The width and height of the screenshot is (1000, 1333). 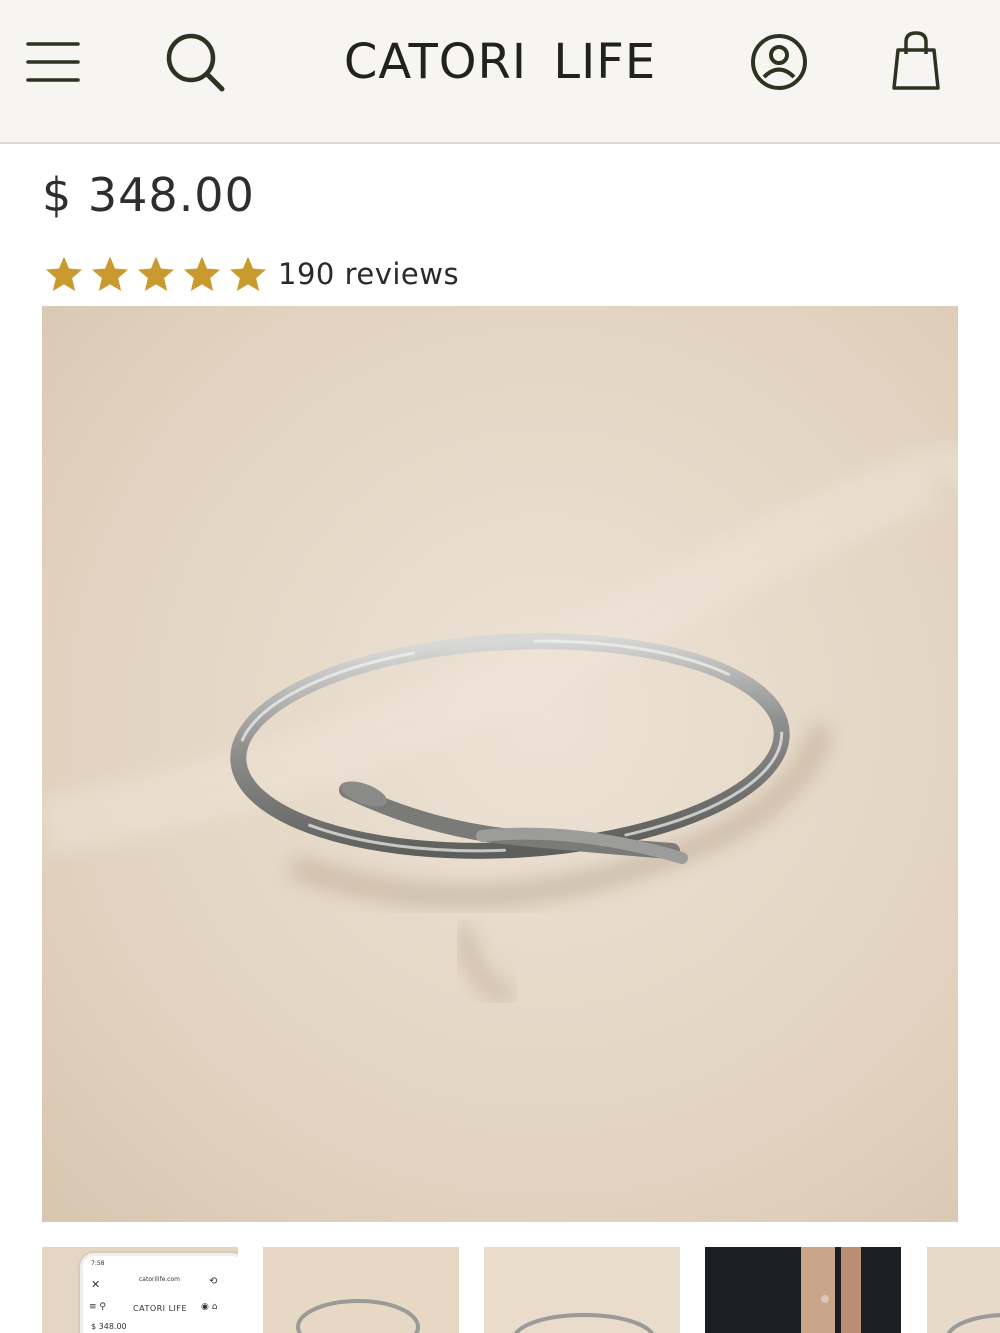 What do you see at coordinates (368, 274) in the screenshot?
I see `reviews-link: 190 reviews` at bounding box center [368, 274].